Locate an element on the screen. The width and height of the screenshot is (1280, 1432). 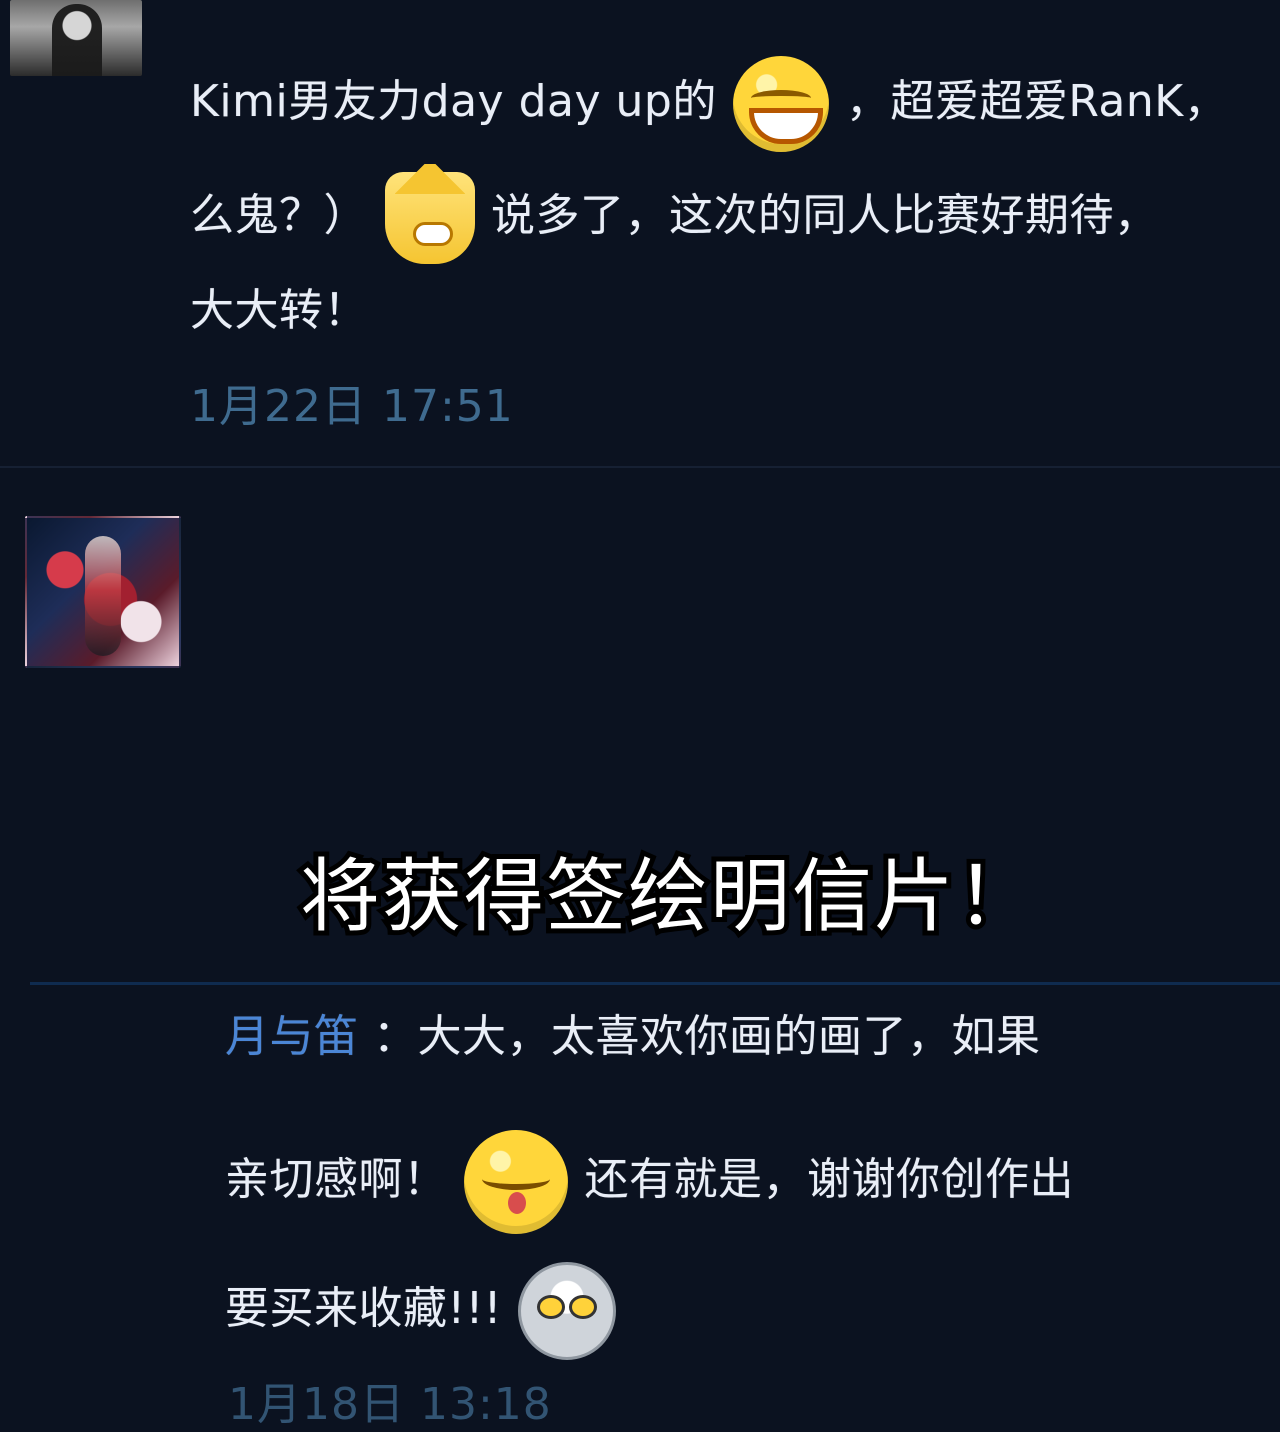
comment-text-line: Kimi男友力day day up的 ，超爱超爱RanK， is located at coordinates (709, 104).